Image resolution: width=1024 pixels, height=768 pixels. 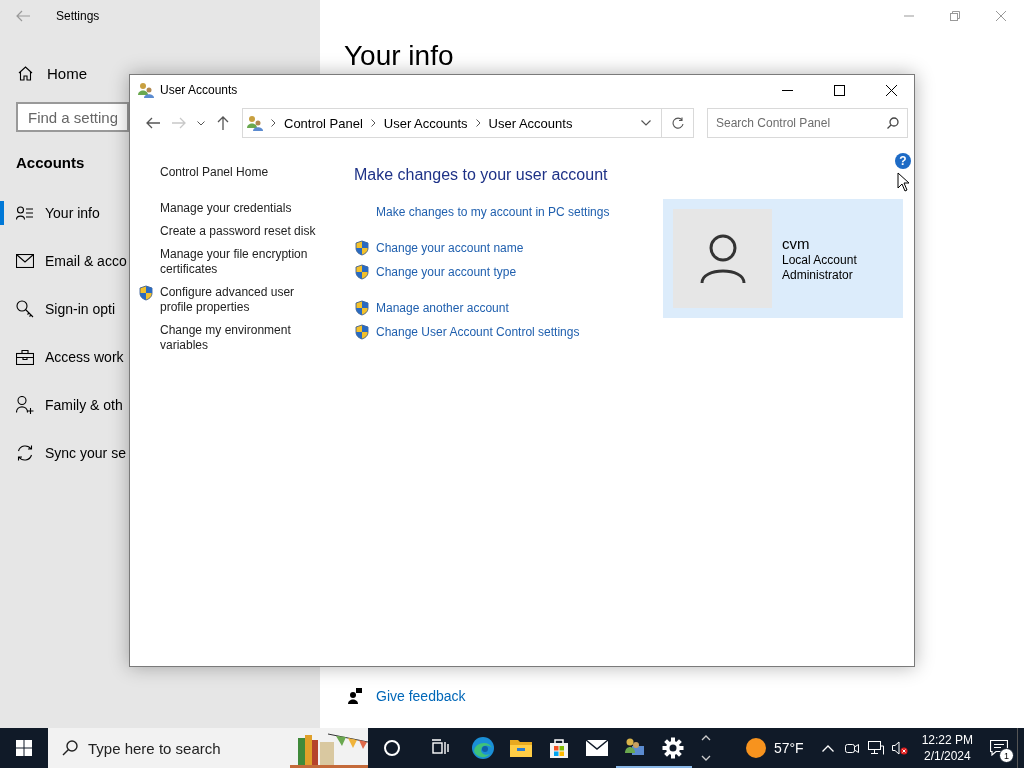 What do you see at coordinates (24, 748) in the screenshot?
I see `windows-logo-icon` at bounding box center [24, 748].